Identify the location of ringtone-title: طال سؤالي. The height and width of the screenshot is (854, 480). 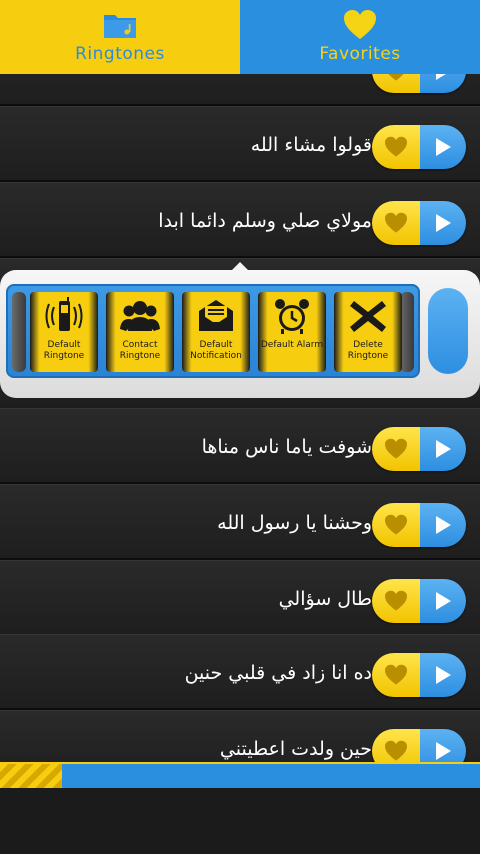
(325, 599).